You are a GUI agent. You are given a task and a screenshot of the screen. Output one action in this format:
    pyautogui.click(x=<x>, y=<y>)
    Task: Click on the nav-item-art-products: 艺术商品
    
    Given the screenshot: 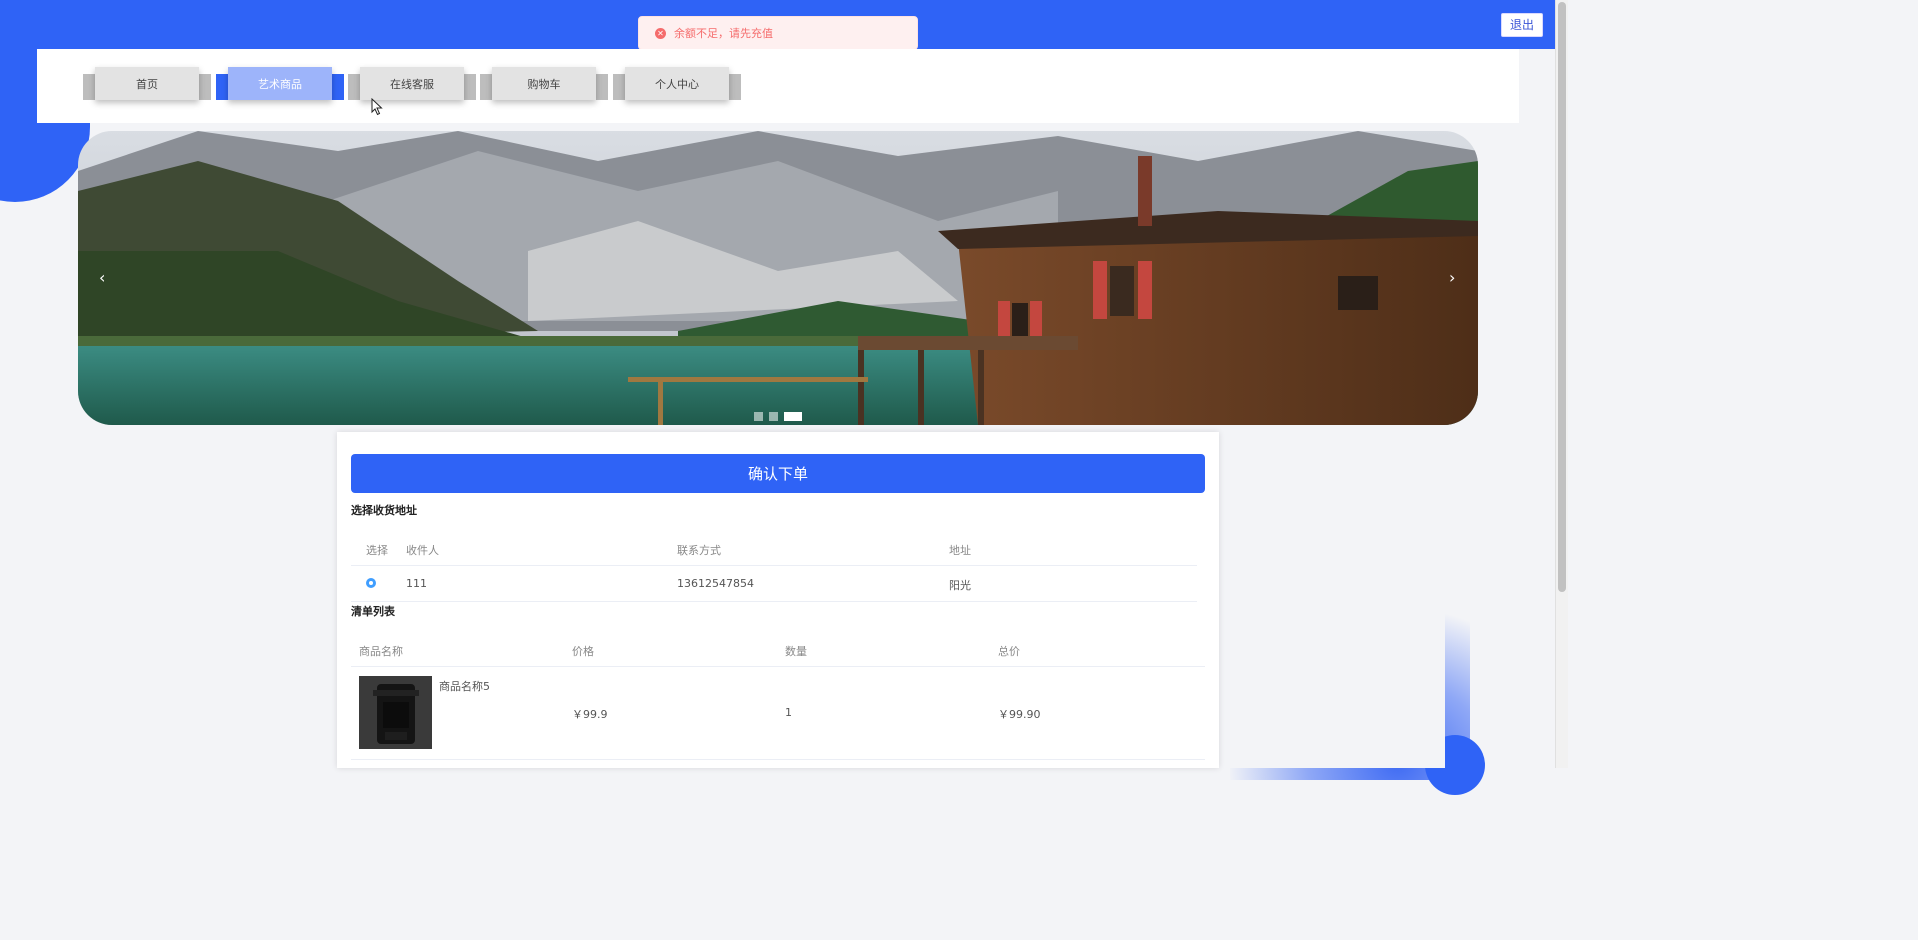 What is the action you would take?
    pyautogui.click(x=280, y=83)
    